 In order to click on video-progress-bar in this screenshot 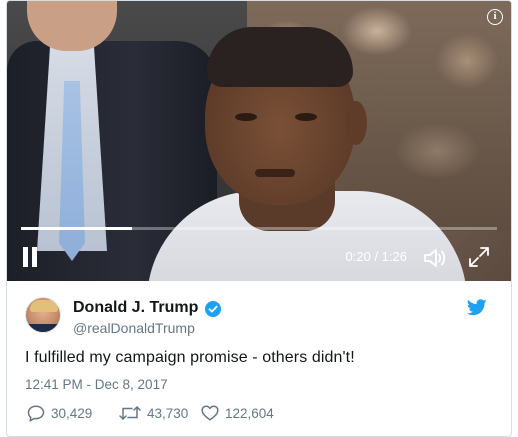, I will do `click(259, 228)`.